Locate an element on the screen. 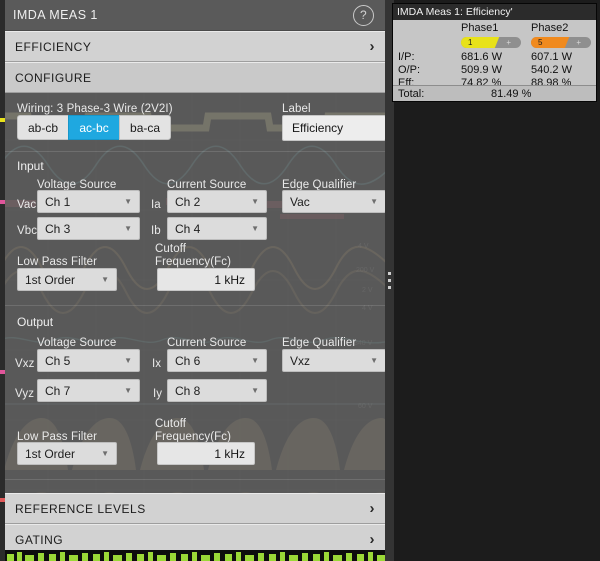 The height and width of the screenshot is (561, 600). output-row1-current-select: Ch 6 ▼ is located at coordinates (217, 360).